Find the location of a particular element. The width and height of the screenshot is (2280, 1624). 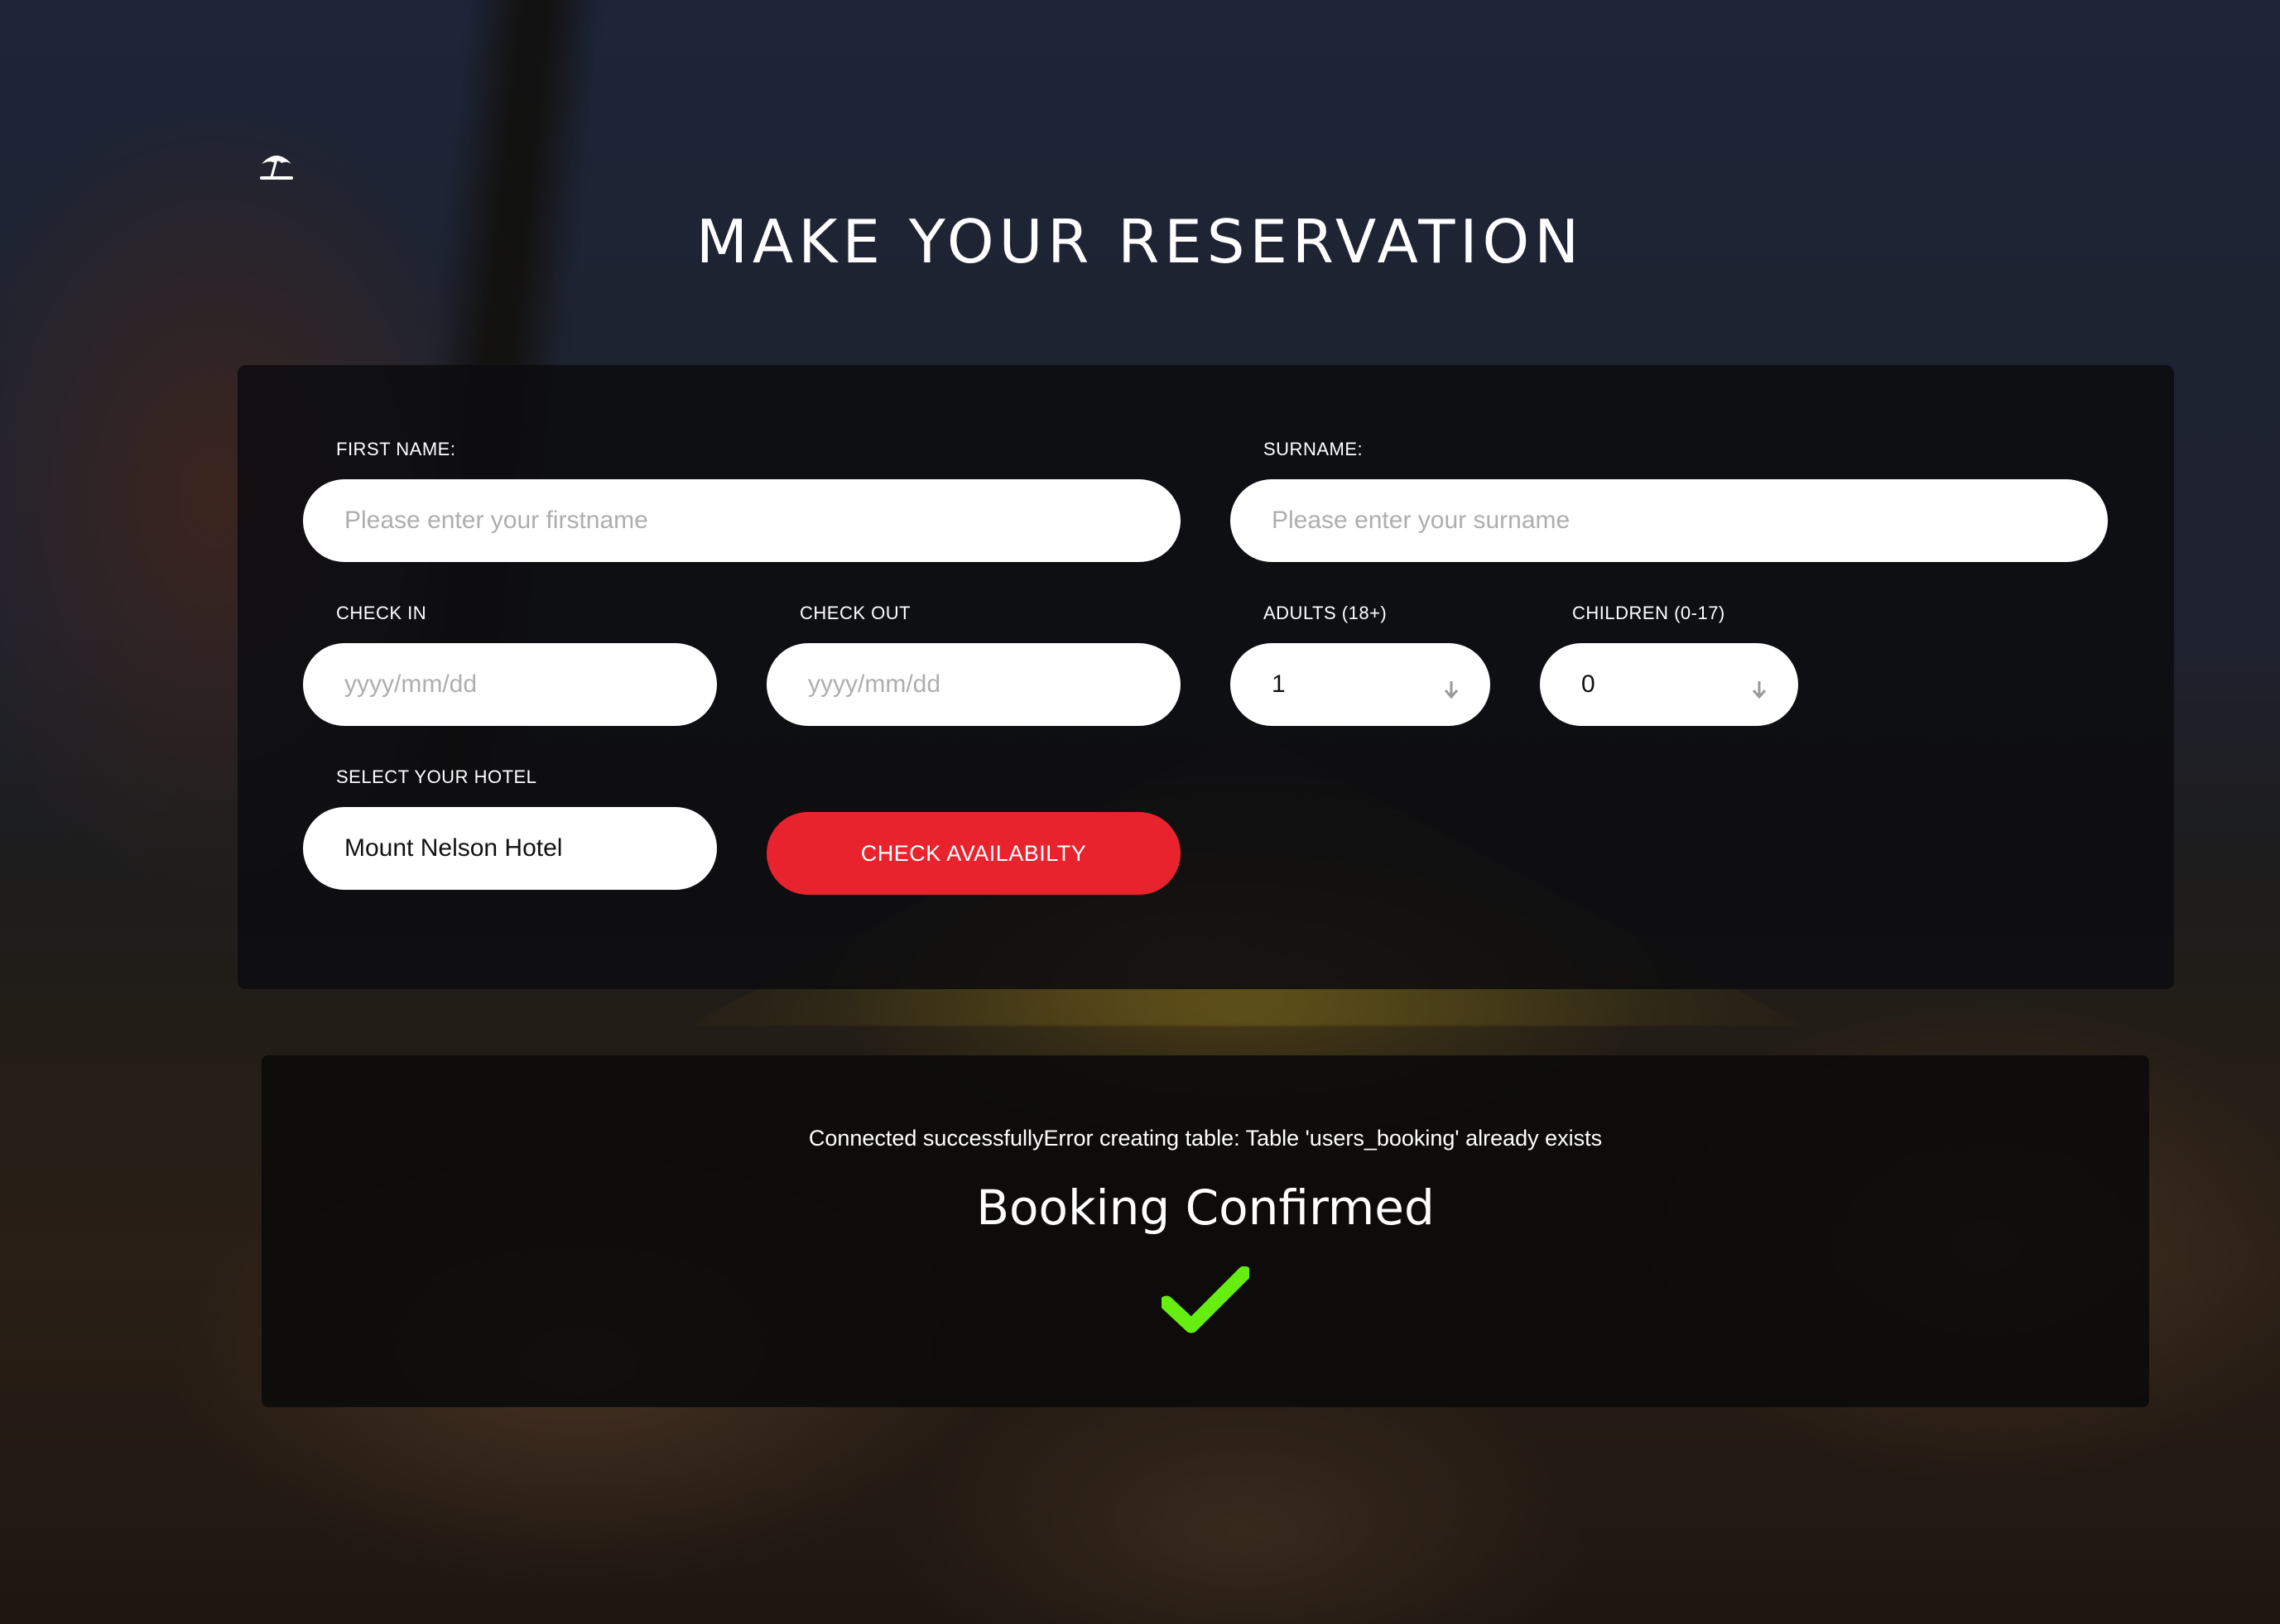

hotel-select: Mount Nelson Hotel is located at coordinates (510, 849).